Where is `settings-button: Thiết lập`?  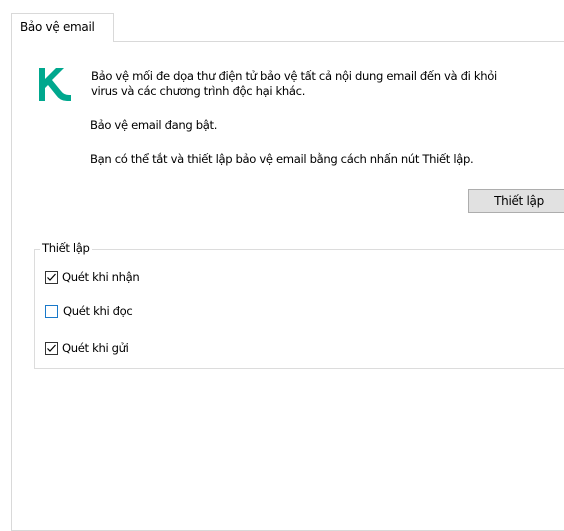 settings-button: Thiết lập is located at coordinates (516, 201).